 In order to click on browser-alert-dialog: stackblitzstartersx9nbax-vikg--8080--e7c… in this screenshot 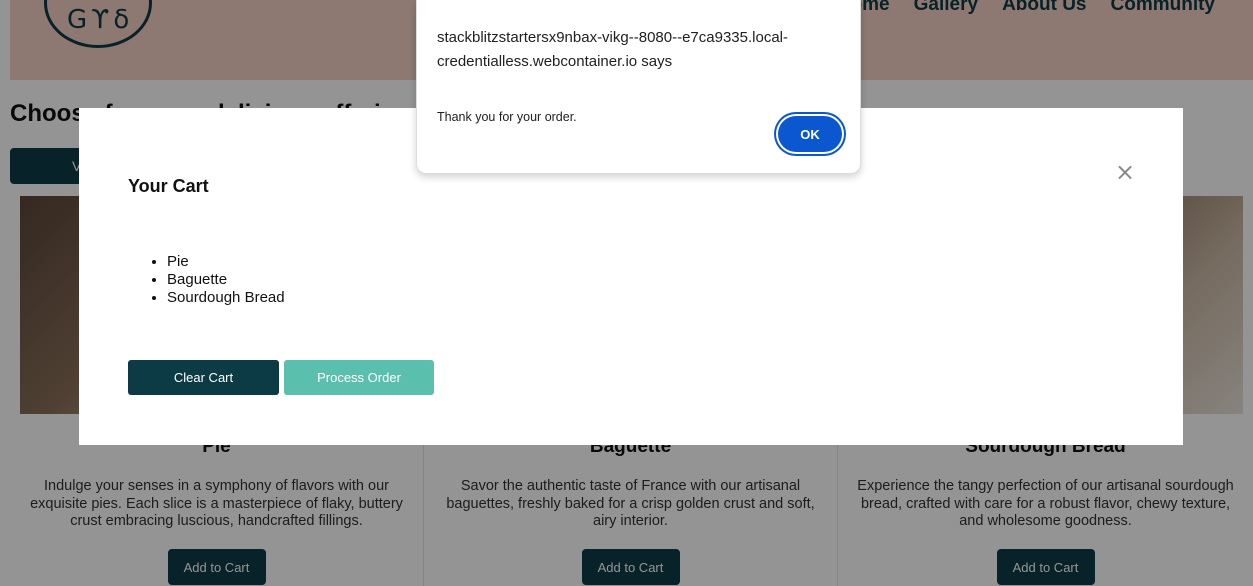, I will do `click(638, 87)`.